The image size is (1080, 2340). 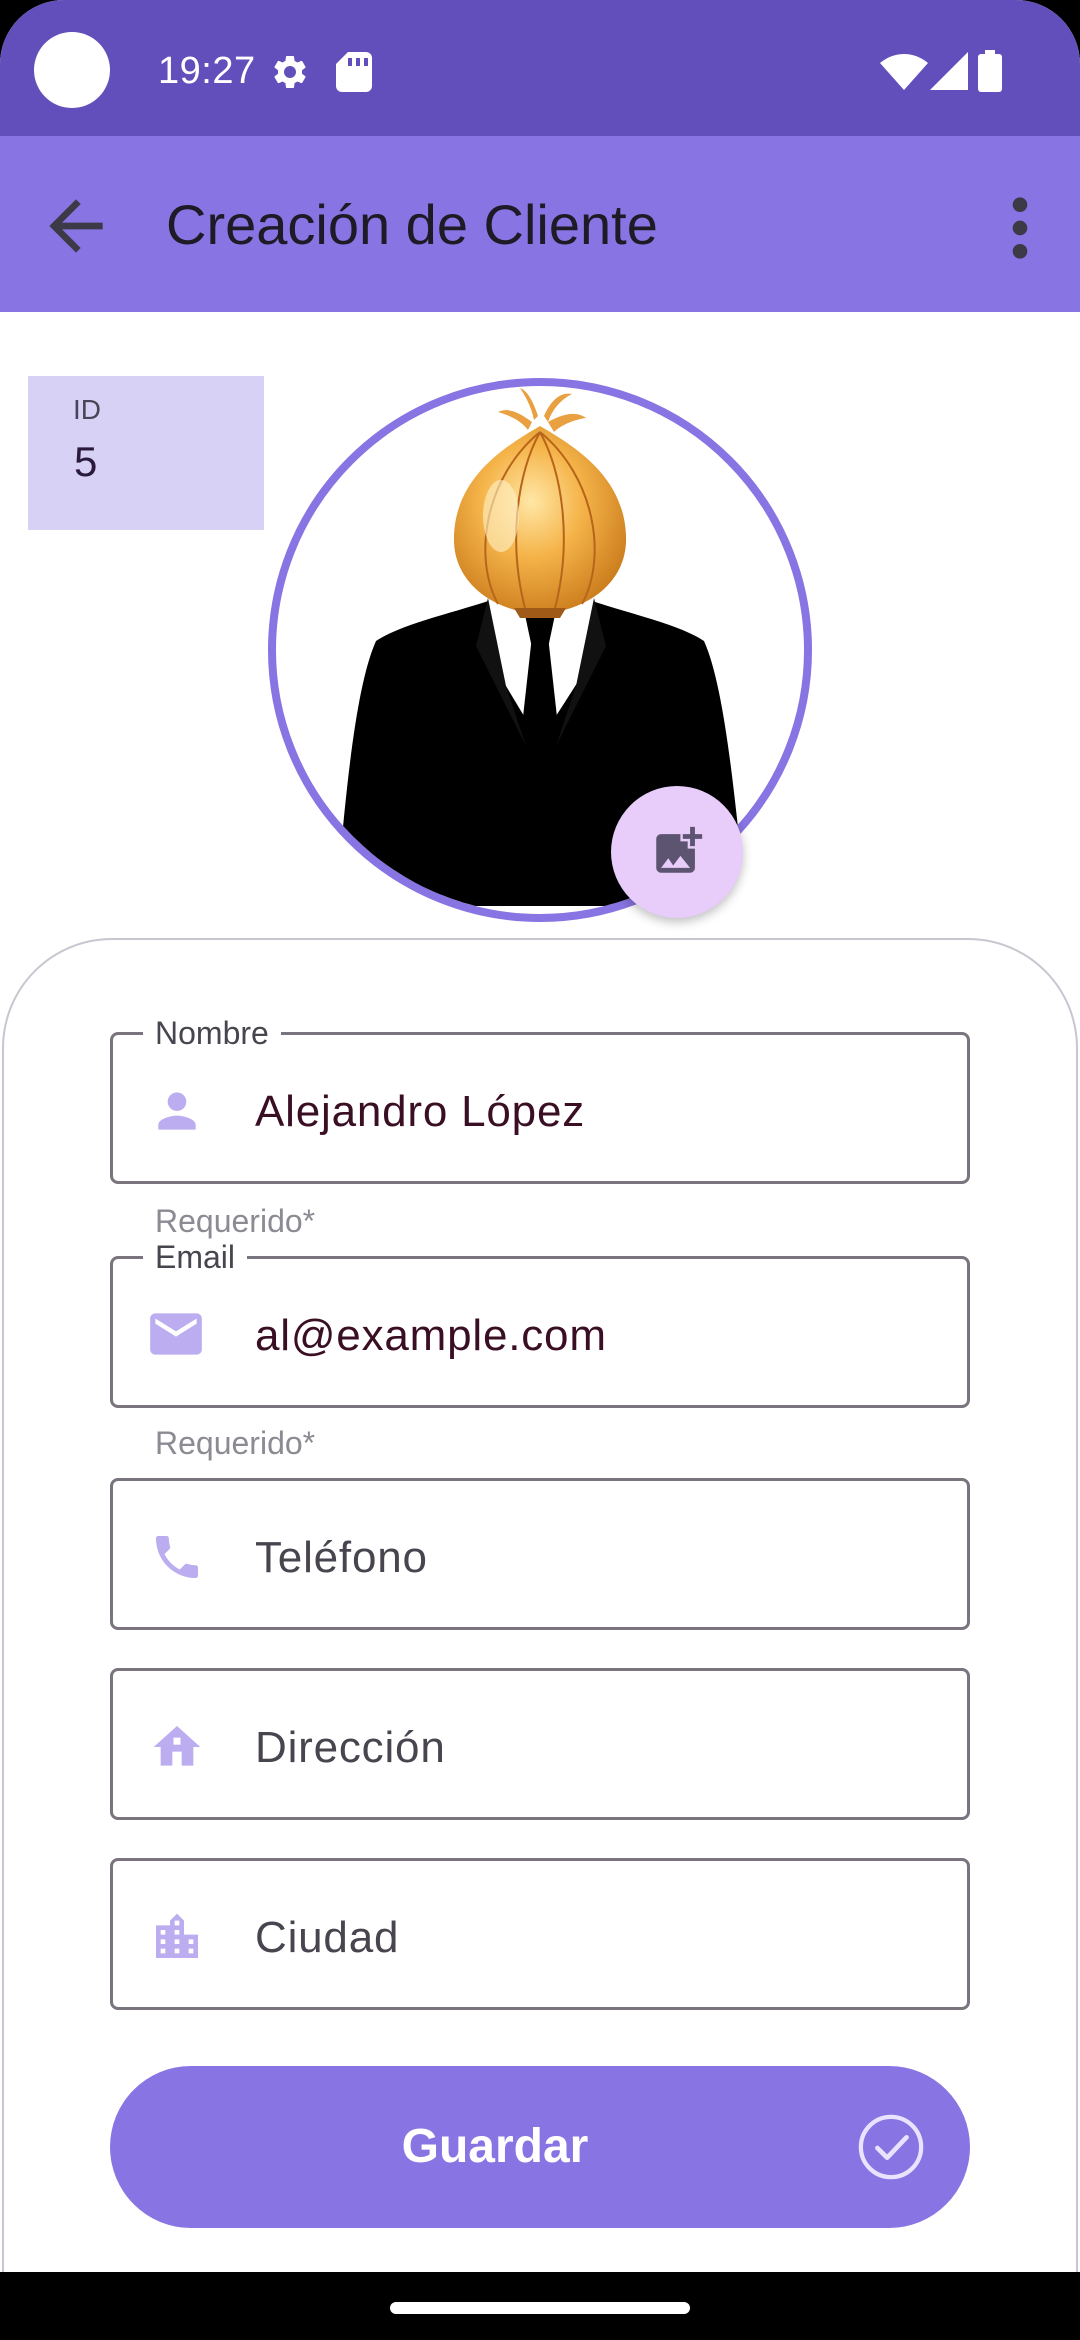 I want to click on telefono-input: Teléfono, so click(x=341, y=1558).